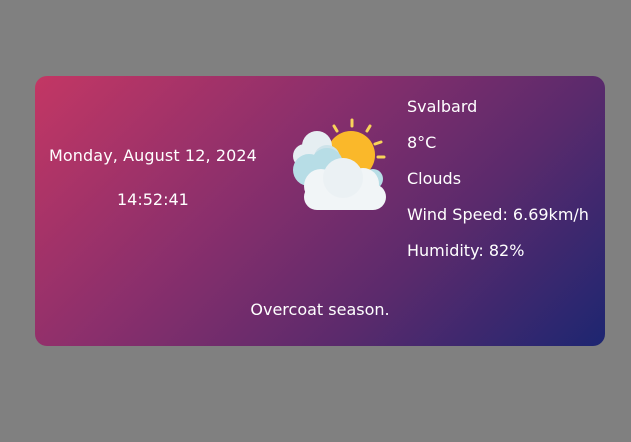 Image resolution: width=631 pixels, height=442 pixels. What do you see at coordinates (434, 178) in the screenshot?
I see `weather-condition: Clouds` at bounding box center [434, 178].